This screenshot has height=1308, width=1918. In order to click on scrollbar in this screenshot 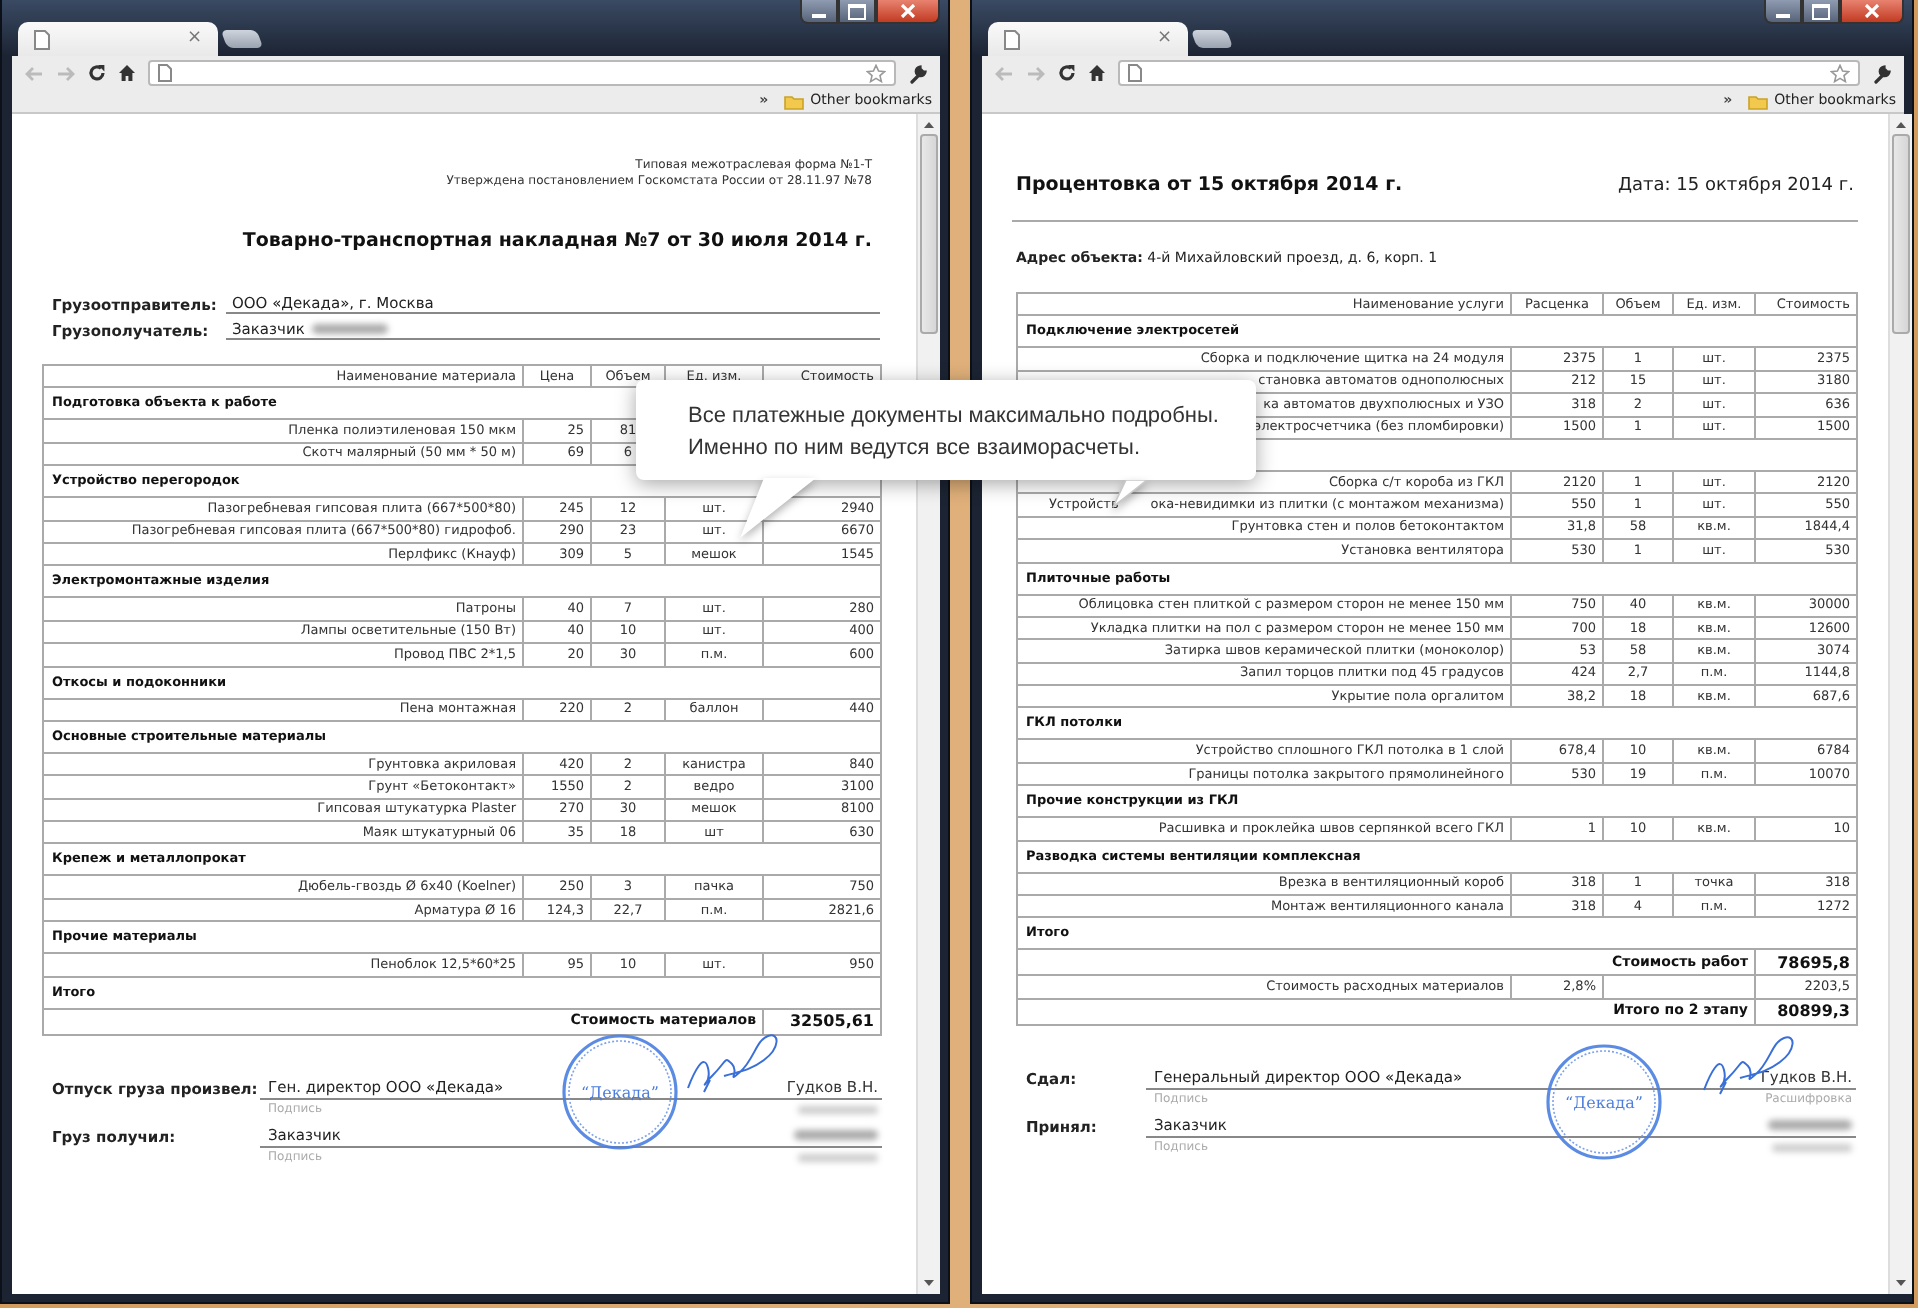, I will do `click(1900, 704)`.